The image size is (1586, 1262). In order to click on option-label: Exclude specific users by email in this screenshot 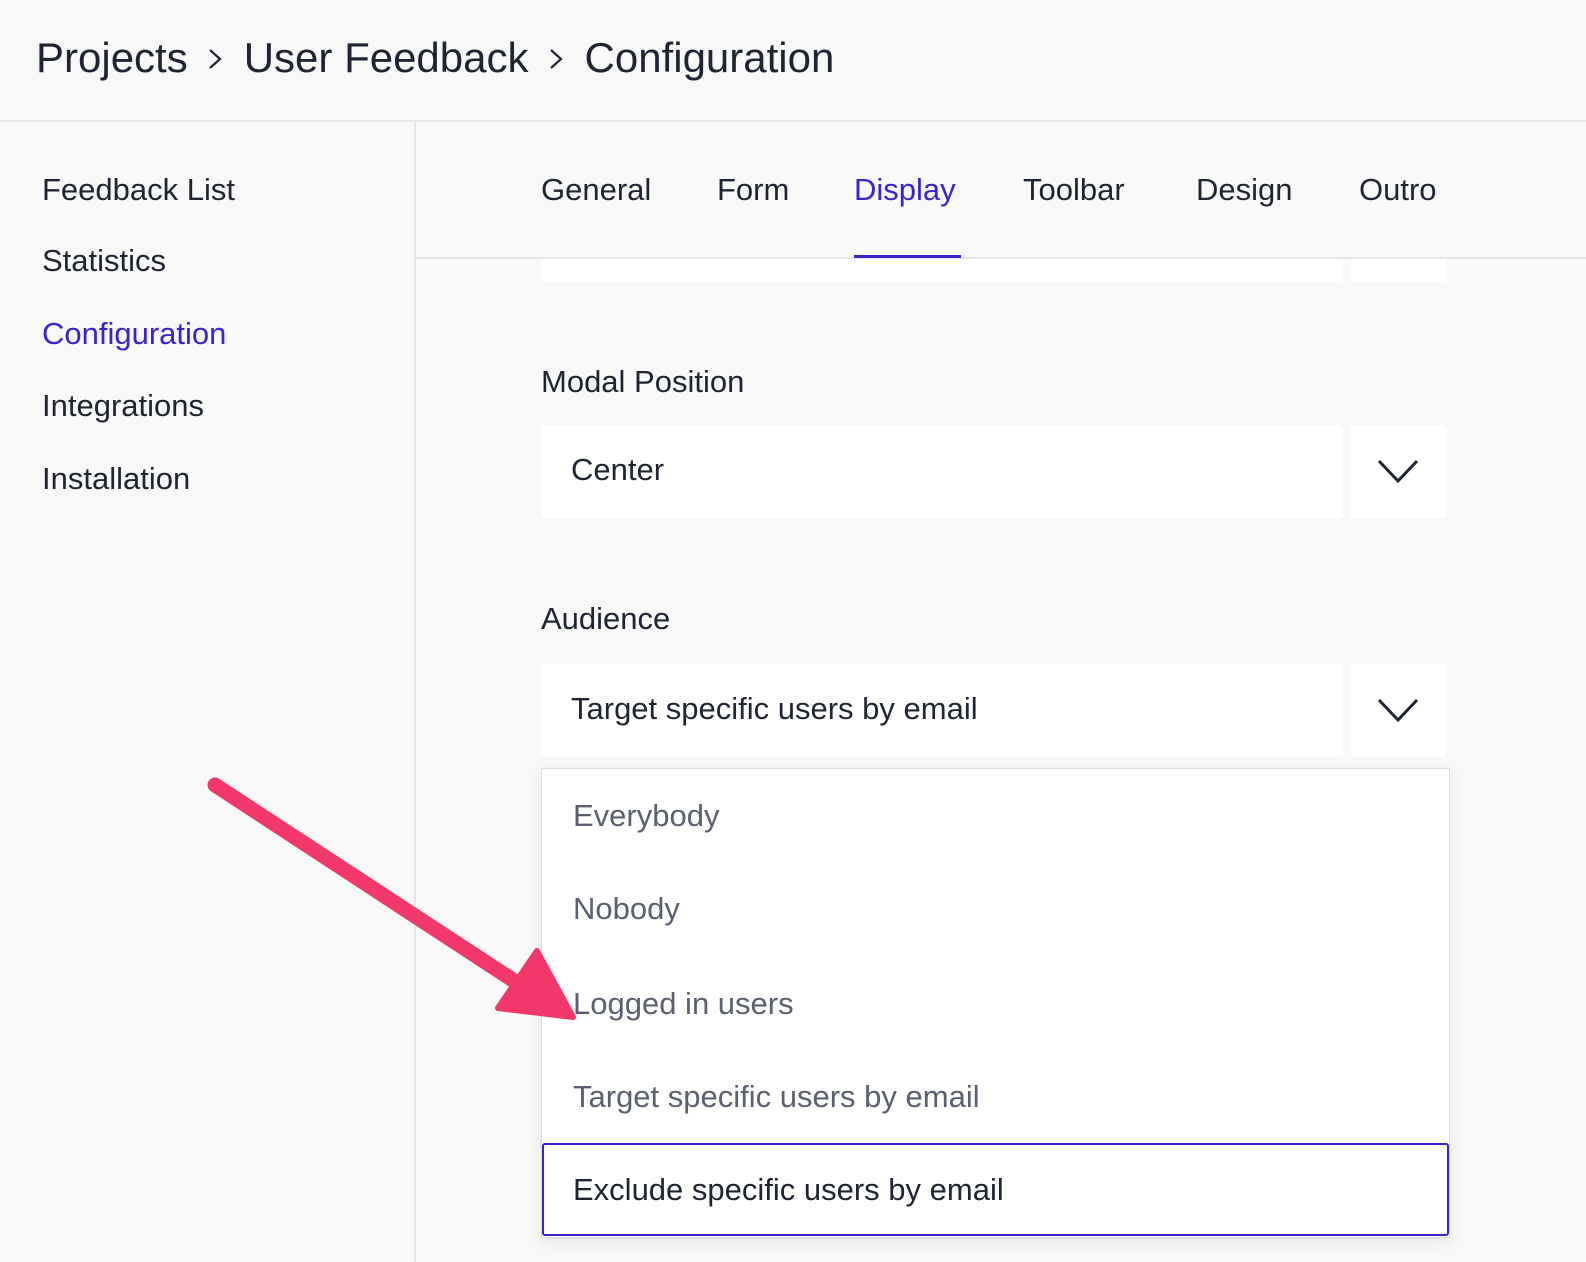, I will do `click(788, 1189)`.